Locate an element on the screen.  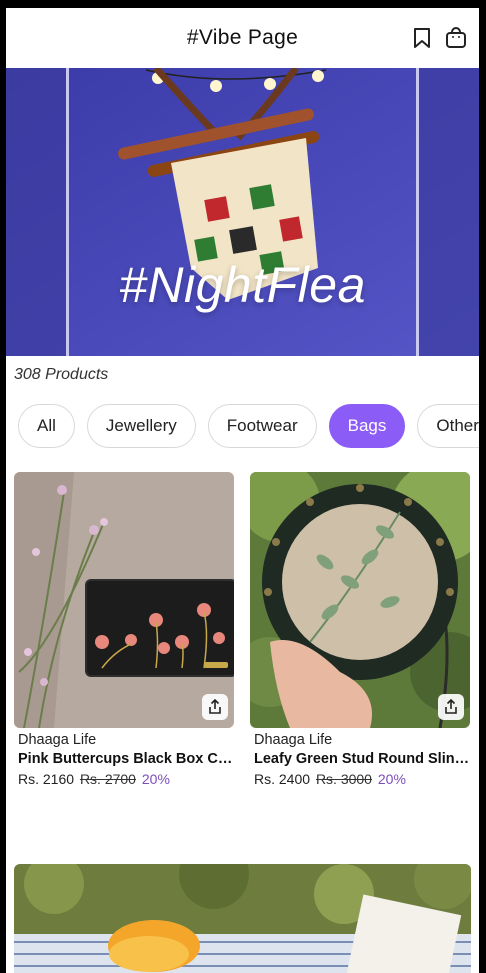
original-price: Rs. 3000 is located at coordinates (343, 779).